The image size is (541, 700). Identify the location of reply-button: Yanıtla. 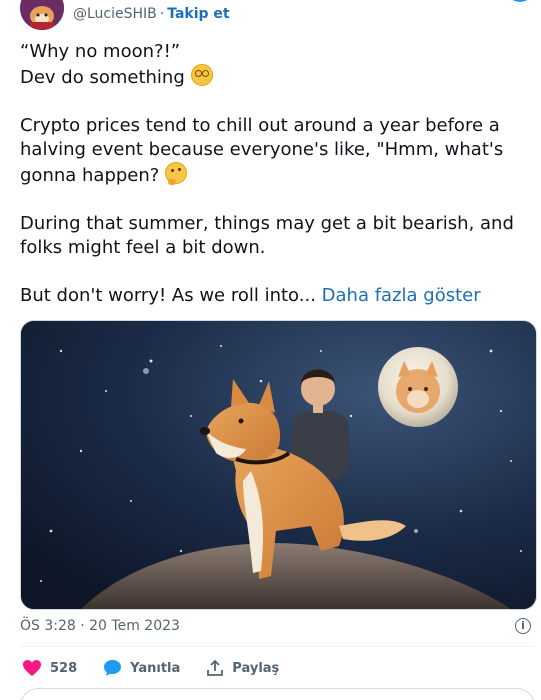
(141, 668).